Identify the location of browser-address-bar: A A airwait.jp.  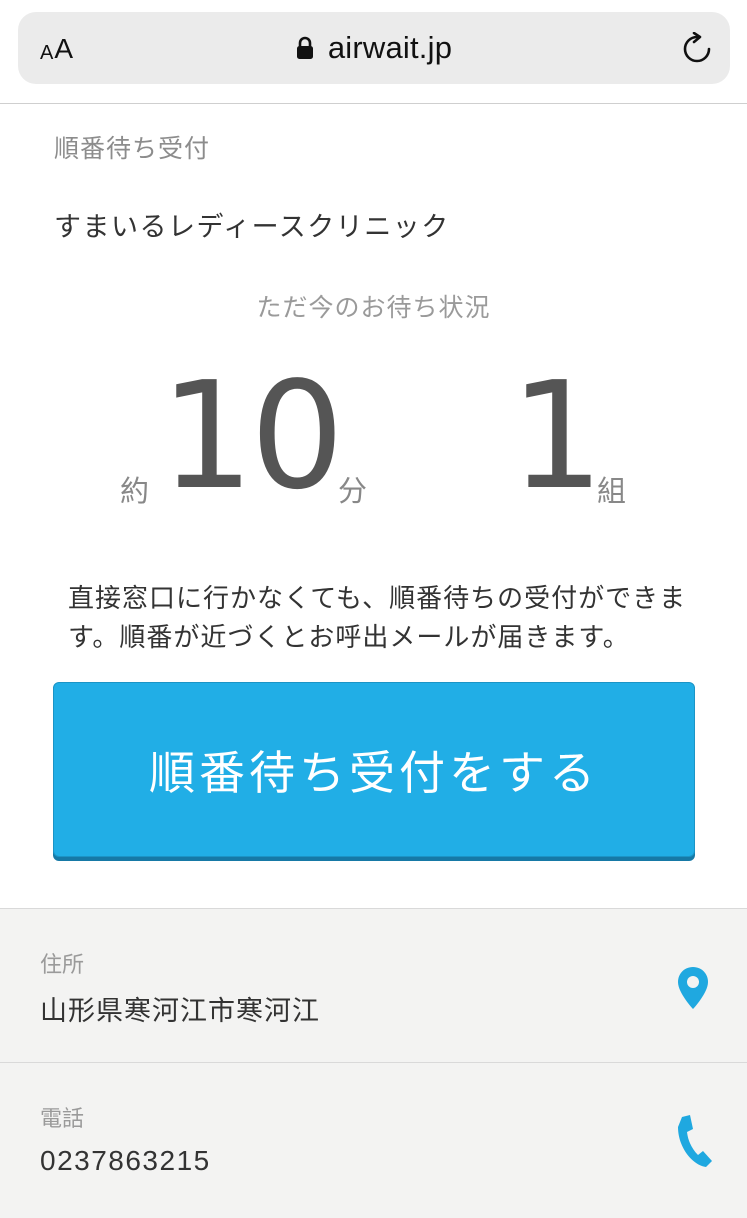
(373, 52).